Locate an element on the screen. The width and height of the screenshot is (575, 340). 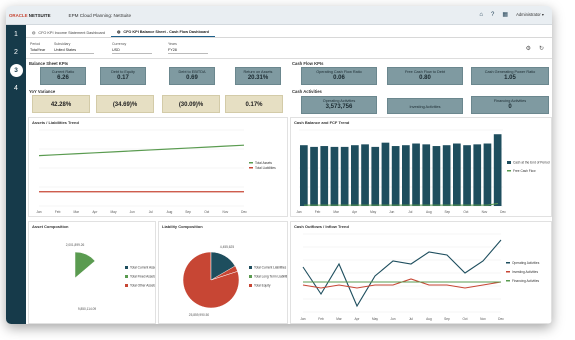
section-bs-kpis: Balance Sheet KPIs is located at coordinates (49, 63).